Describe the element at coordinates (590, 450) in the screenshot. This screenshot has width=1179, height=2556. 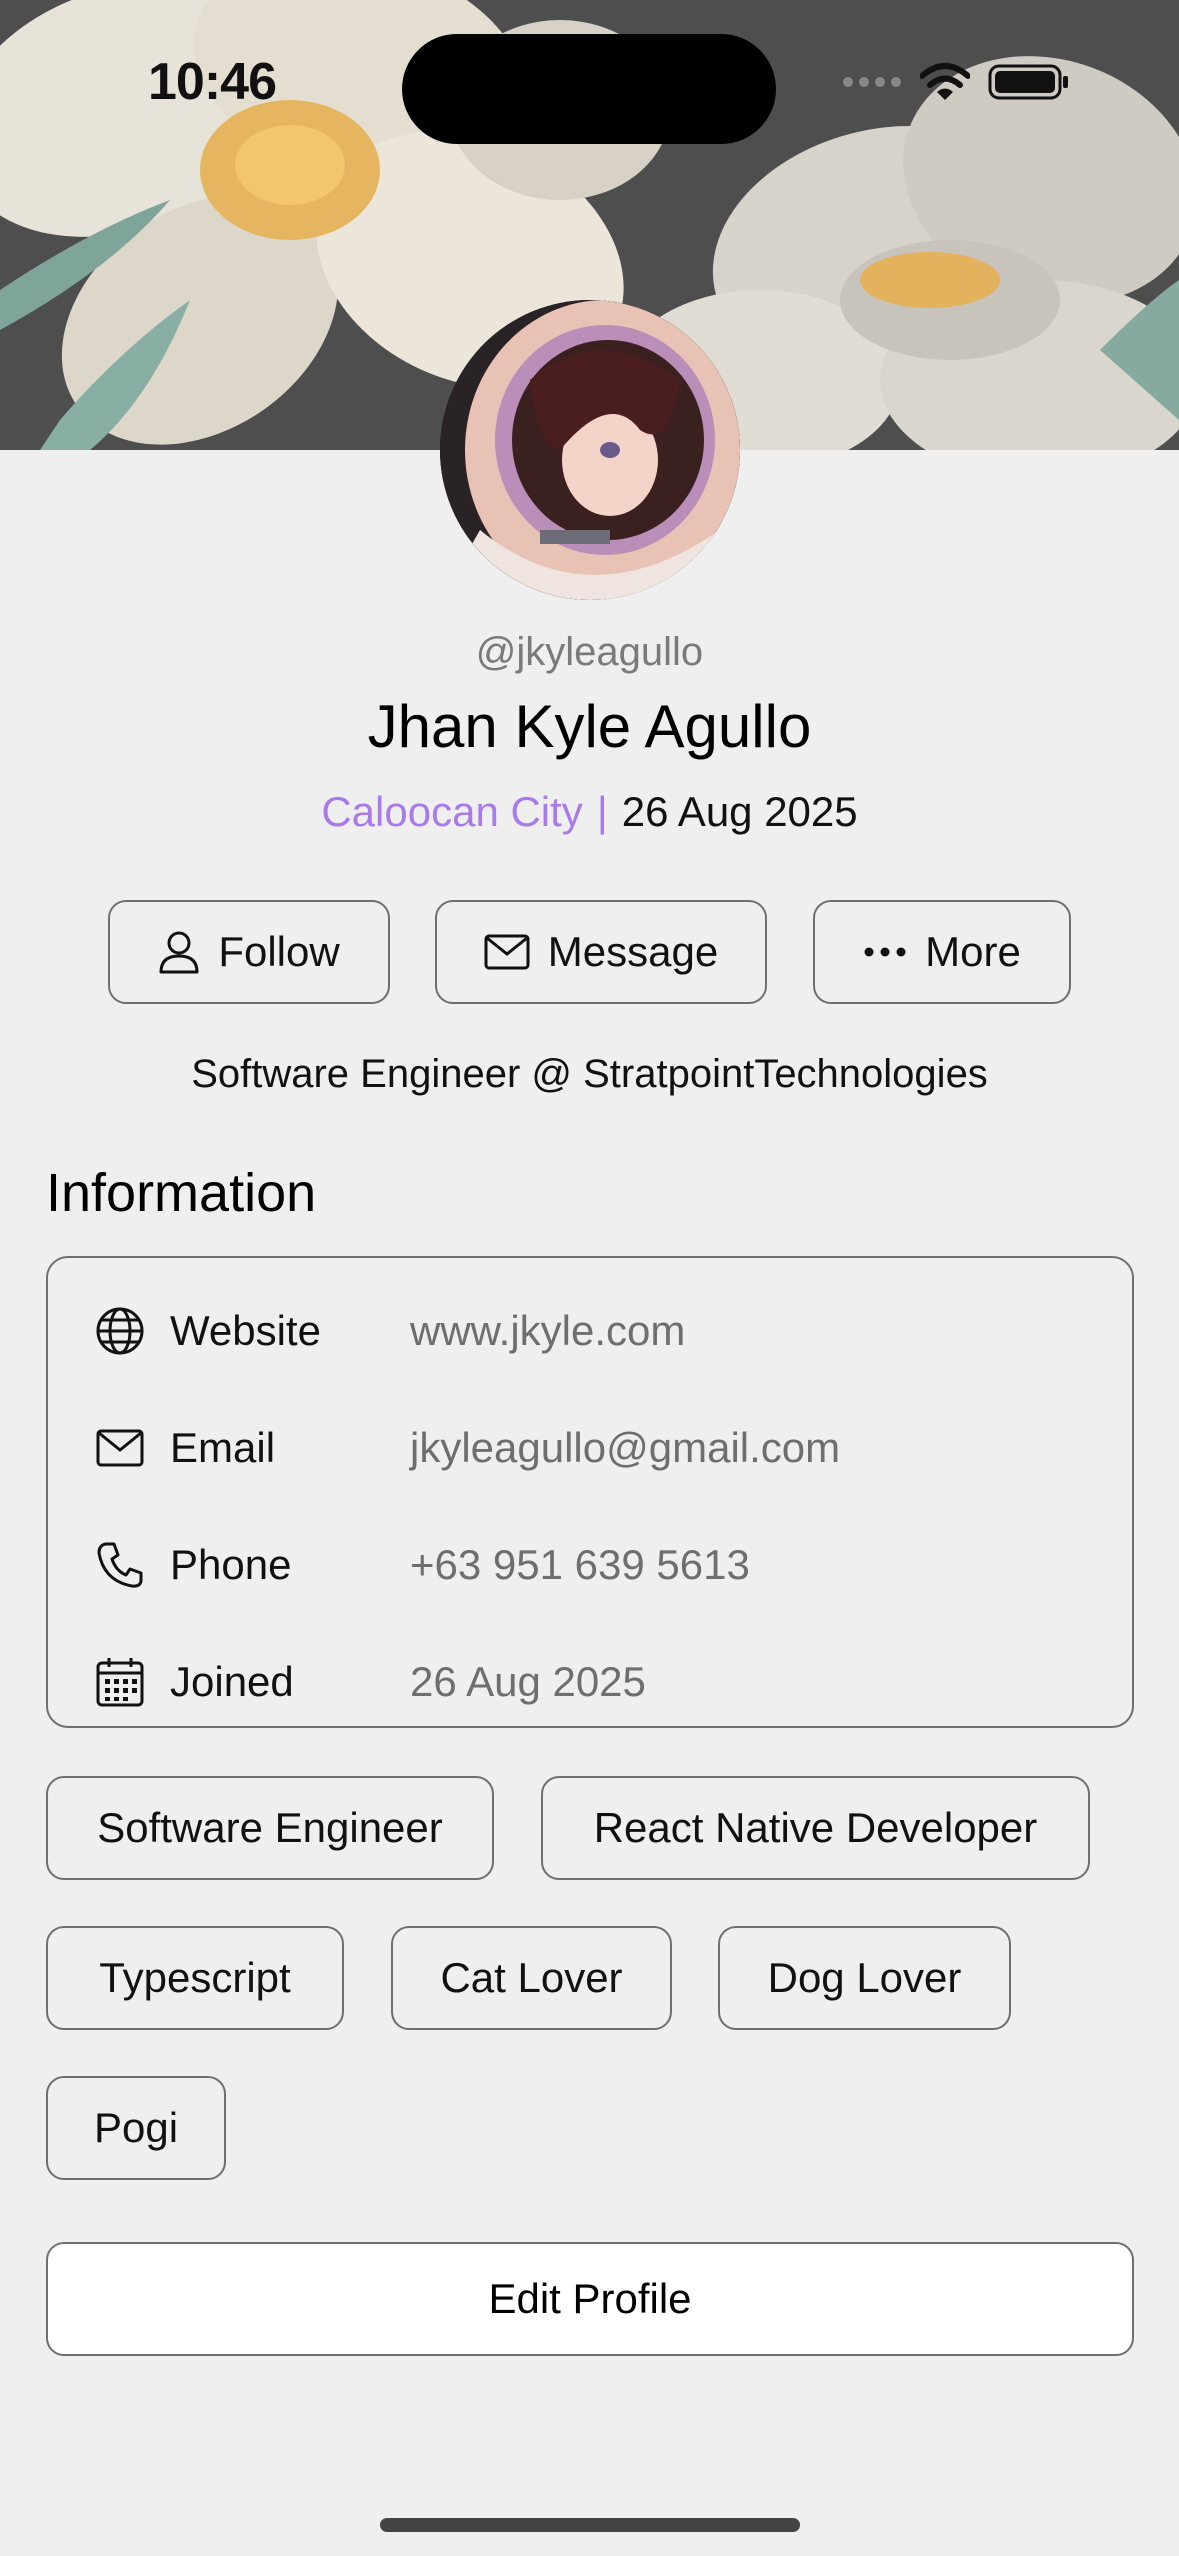
I see `avatar` at that location.